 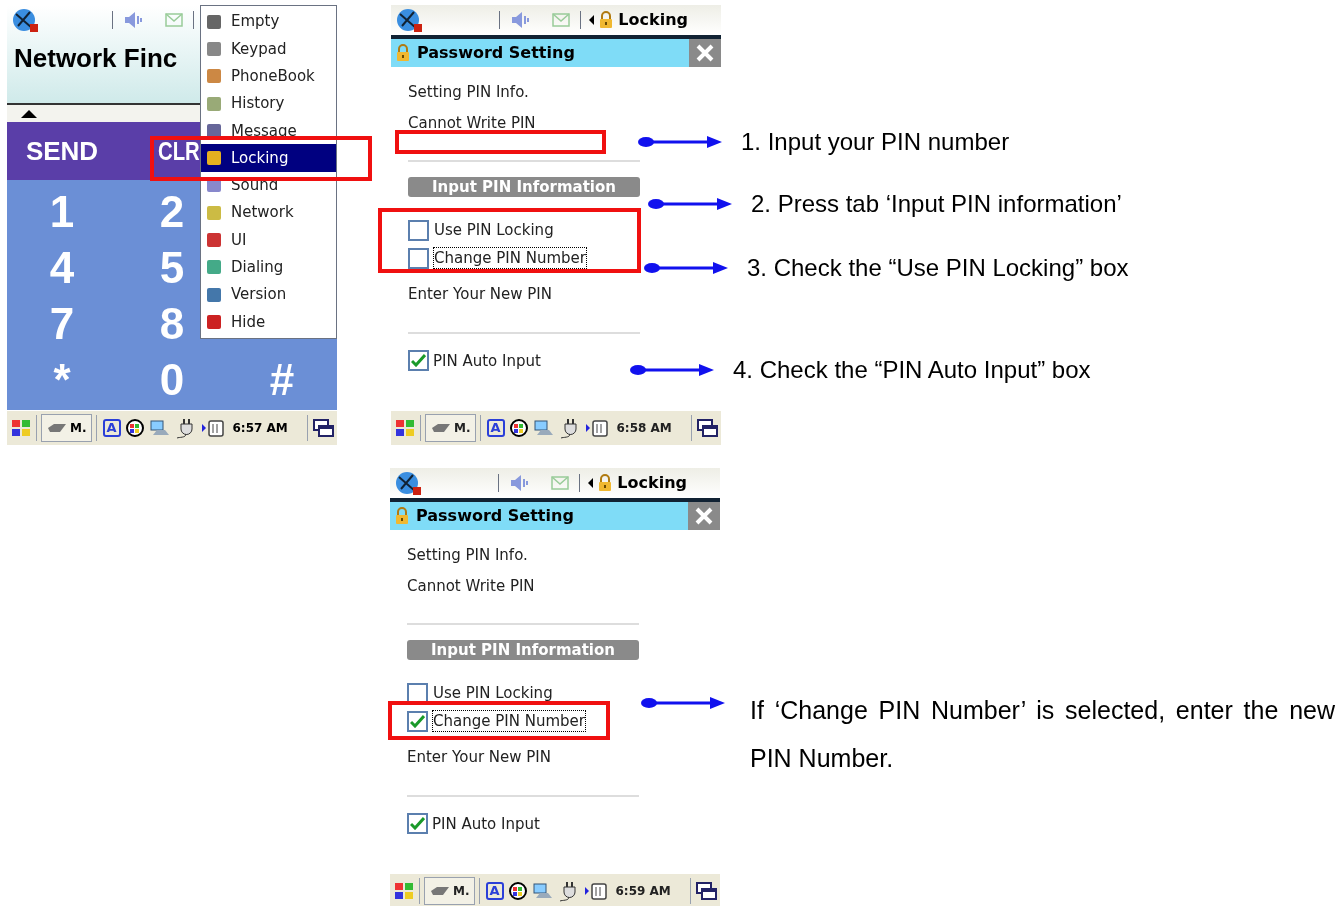 I want to click on clock-time: 6:57 AM, so click(x=260, y=428).